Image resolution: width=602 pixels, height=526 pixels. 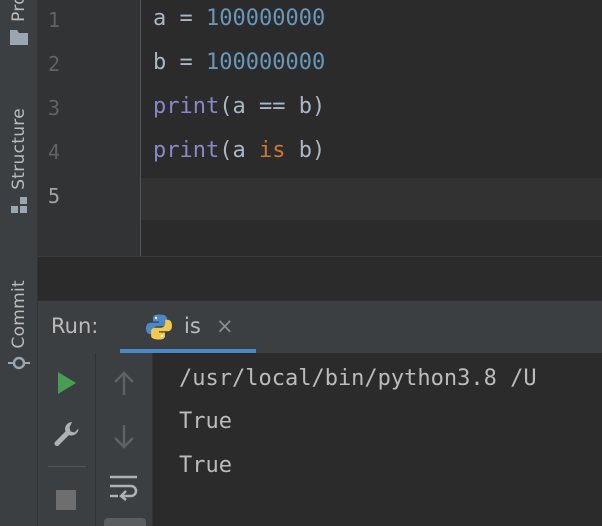 What do you see at coordinates (305, 150) in the screenshot?
I see `code-token-plain: b)` at bounding box center [305, 150].